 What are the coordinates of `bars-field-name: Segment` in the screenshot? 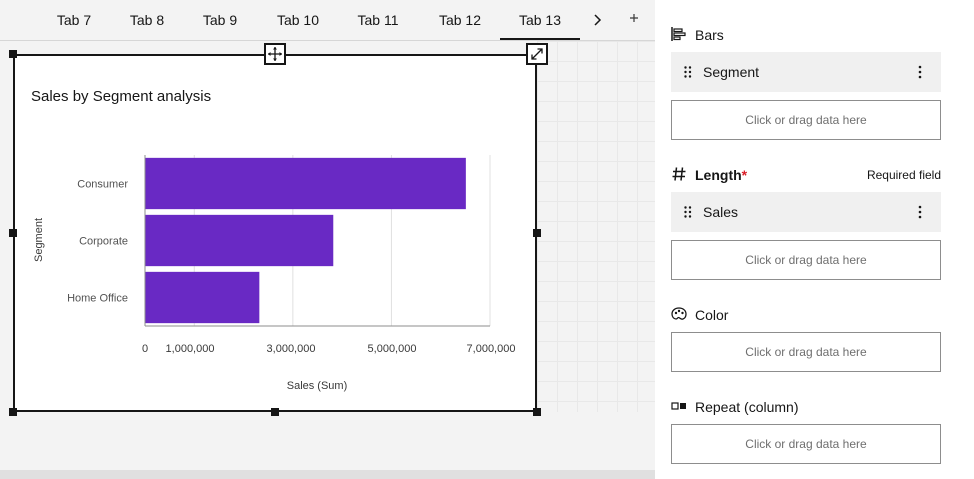 It's located at (731, 72).